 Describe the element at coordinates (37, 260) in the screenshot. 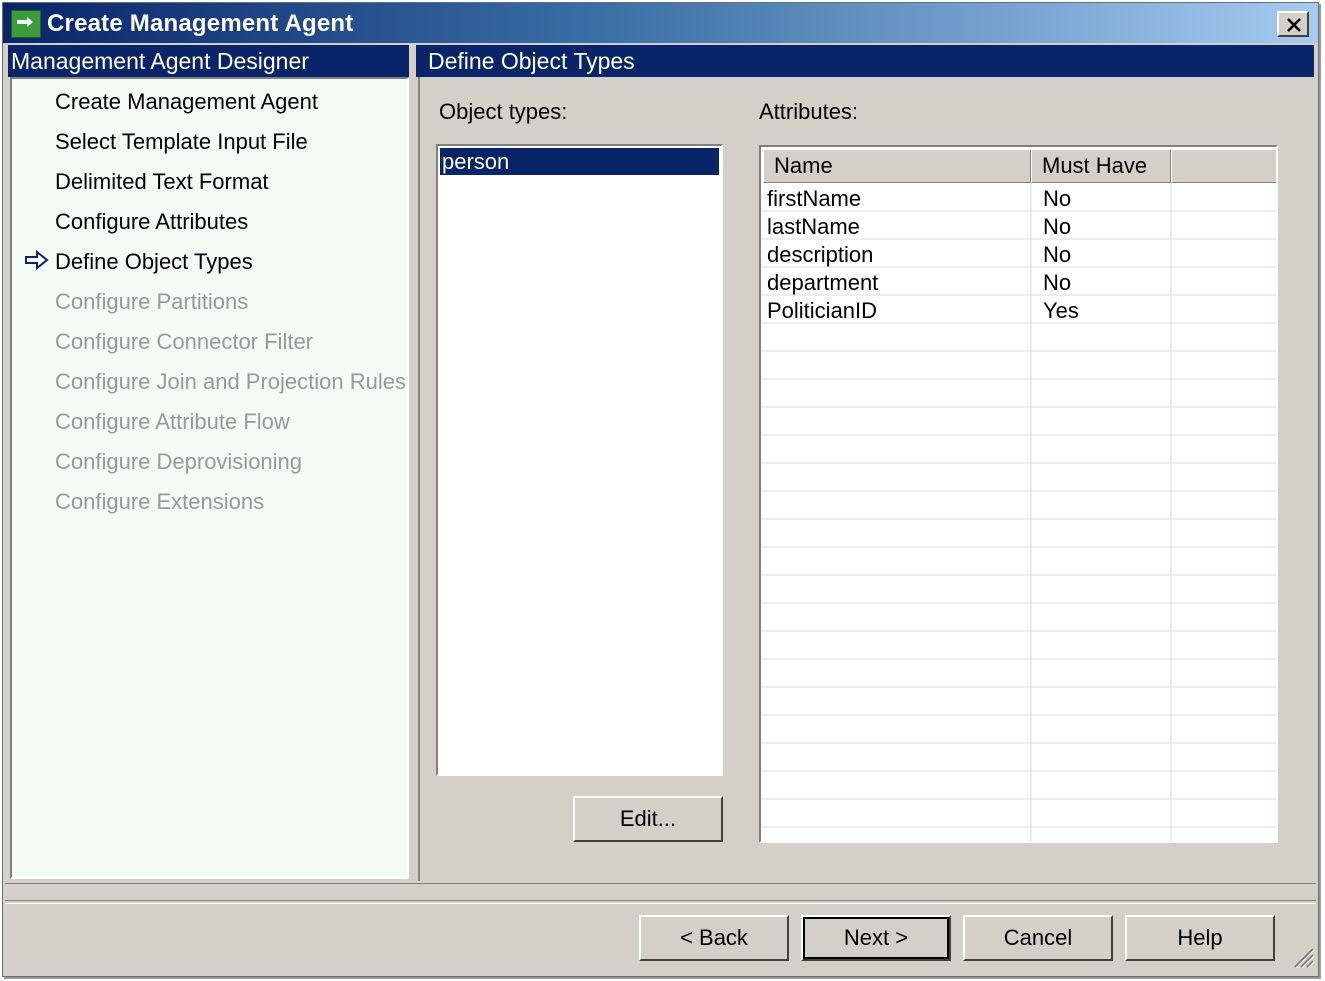

I see `right-arrow-icon` at that location.